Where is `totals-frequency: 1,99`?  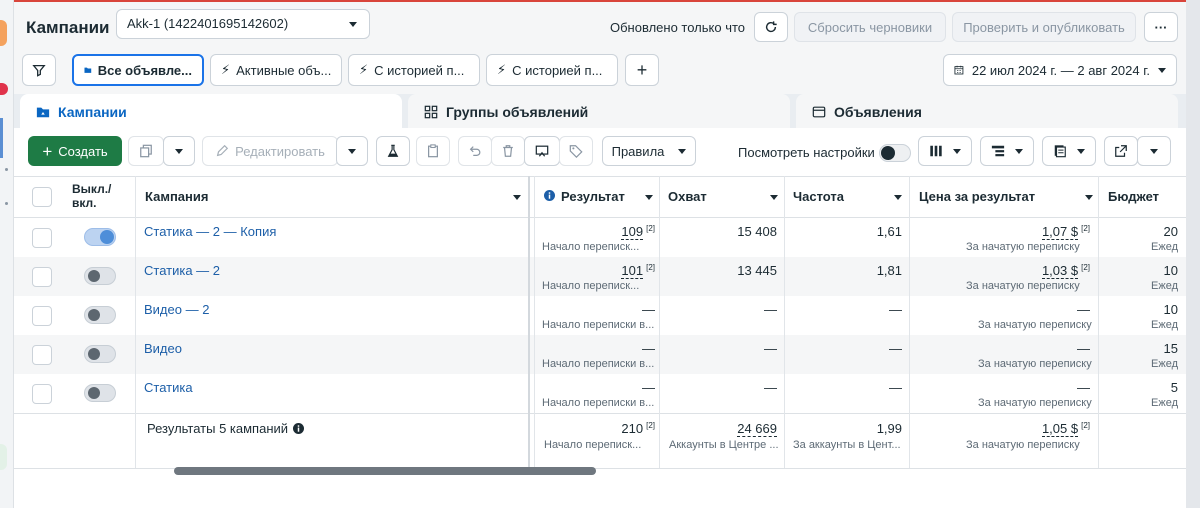 totals-frequency: 1,99 is located at coordinates (889, 428).